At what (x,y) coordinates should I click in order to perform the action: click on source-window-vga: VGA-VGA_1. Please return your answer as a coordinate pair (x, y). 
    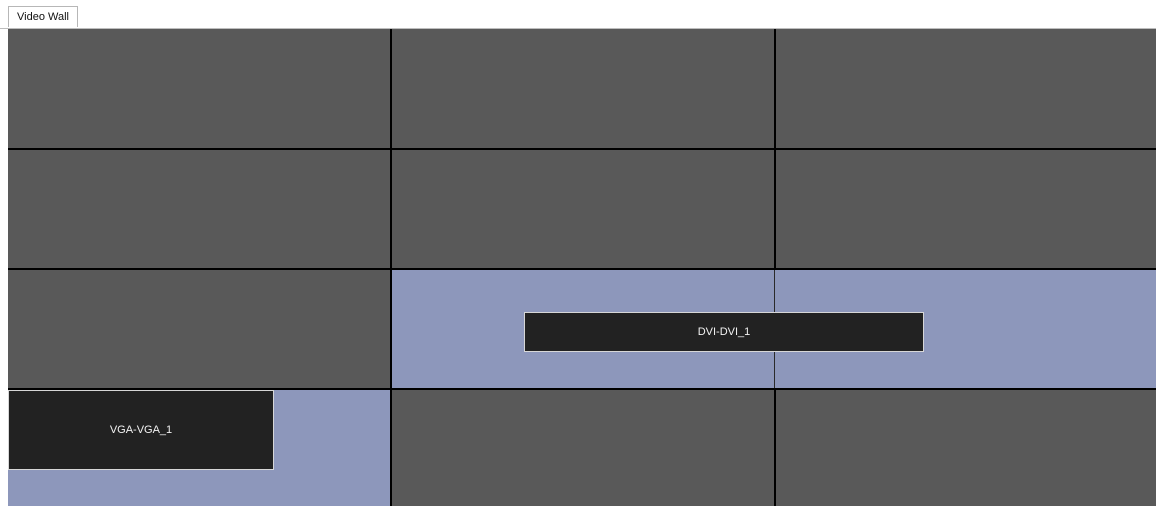
    Looking at the image, I should click on (141, 430).